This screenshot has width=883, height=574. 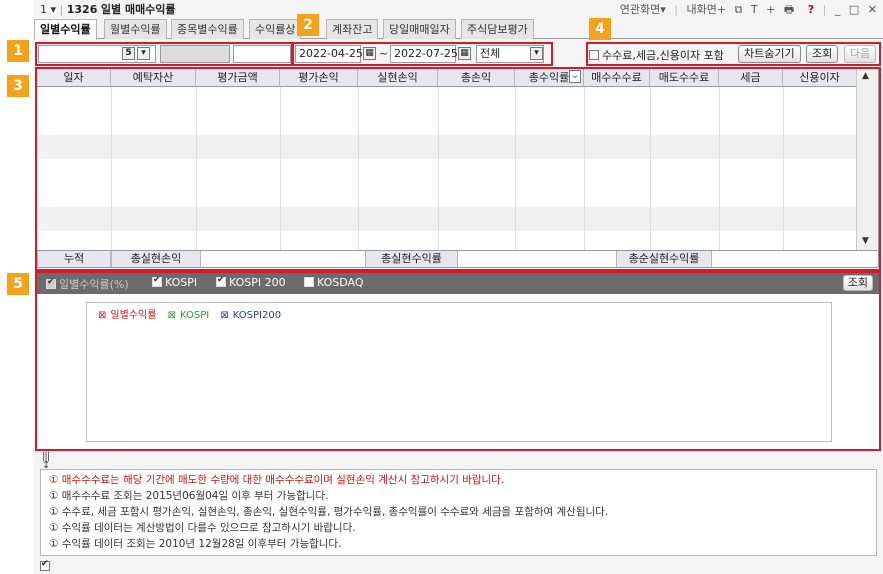 What do you see at coordinates (51, 283) in the screenshot?
I see `daily-return-checkbox-box` at bounding box center [51, 283].